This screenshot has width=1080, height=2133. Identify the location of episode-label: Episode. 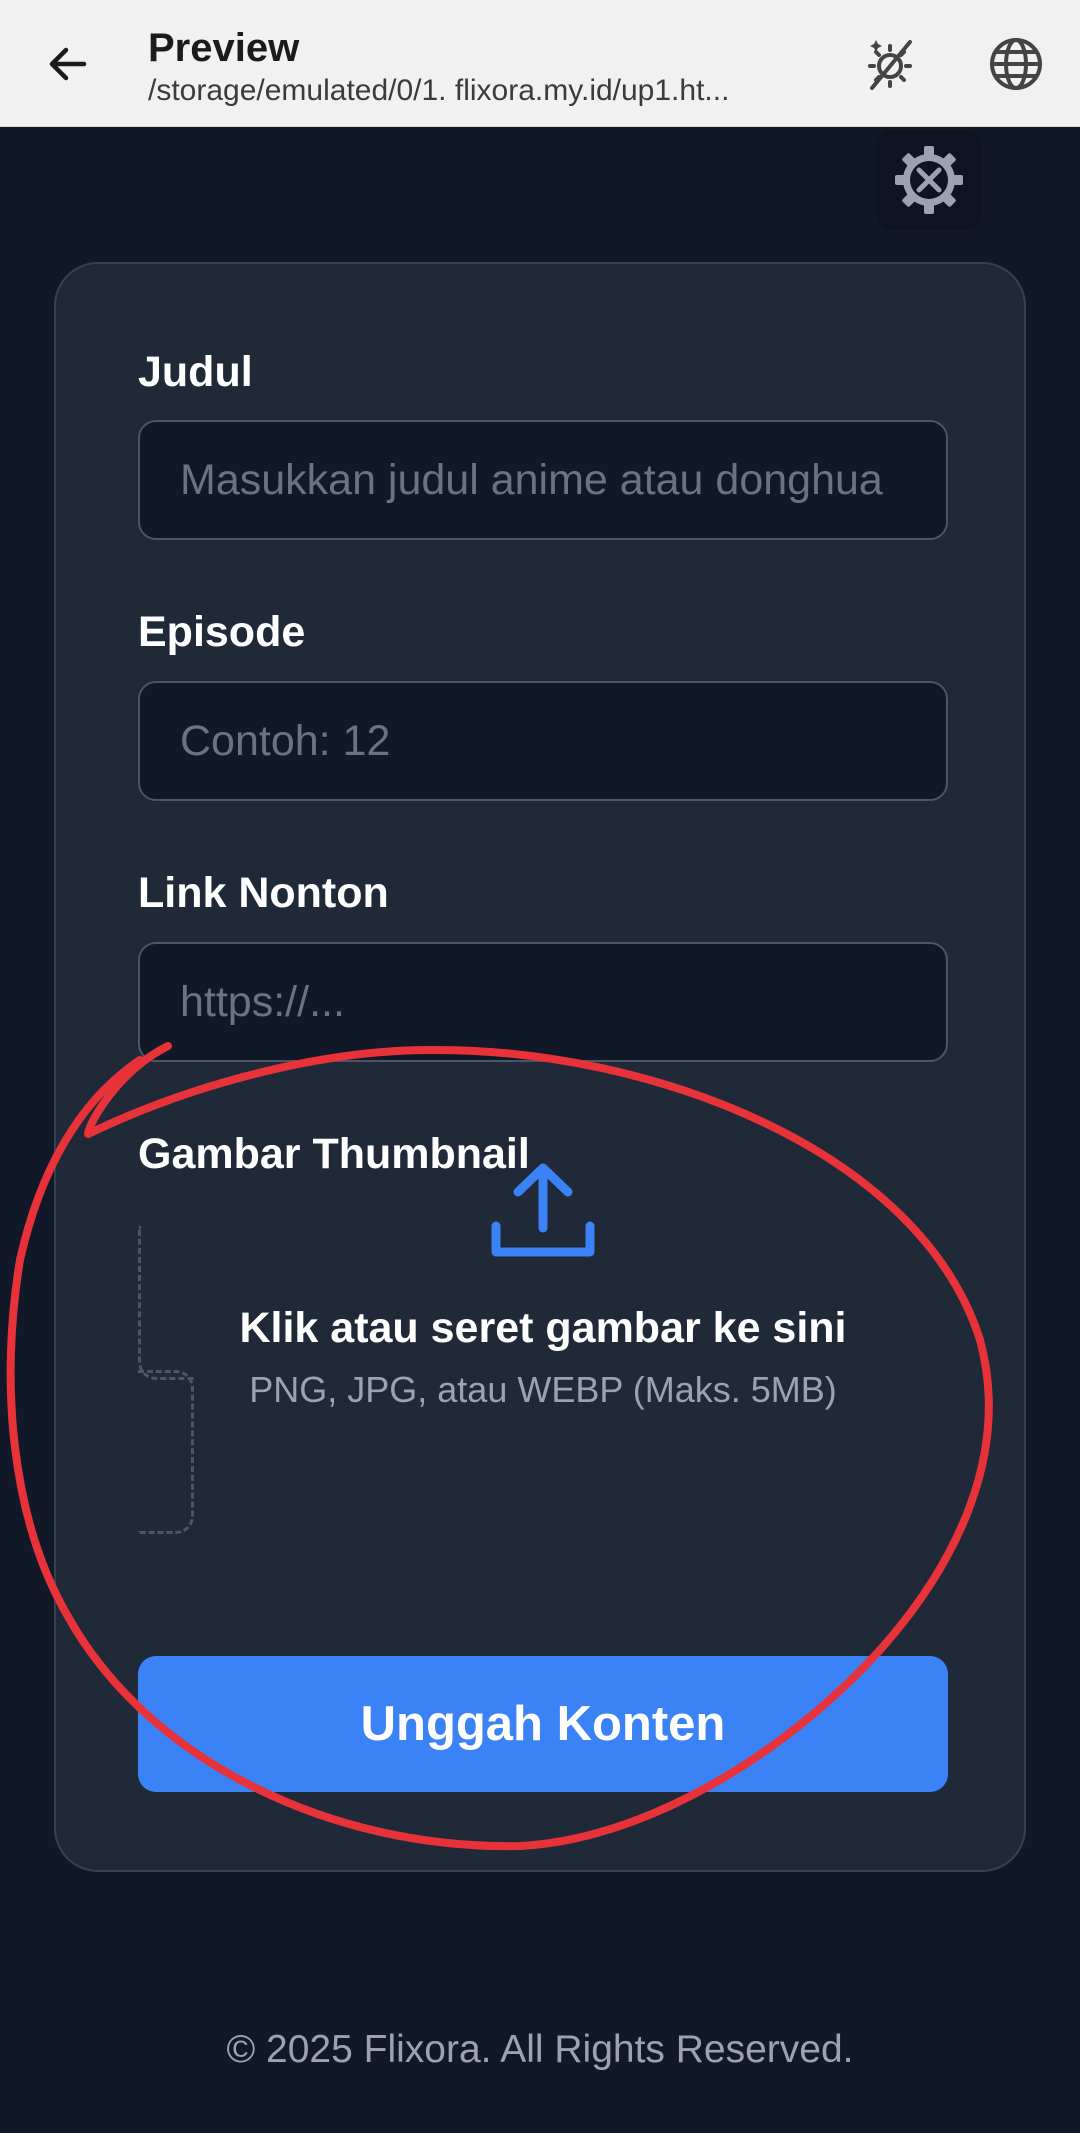
(222, 632).